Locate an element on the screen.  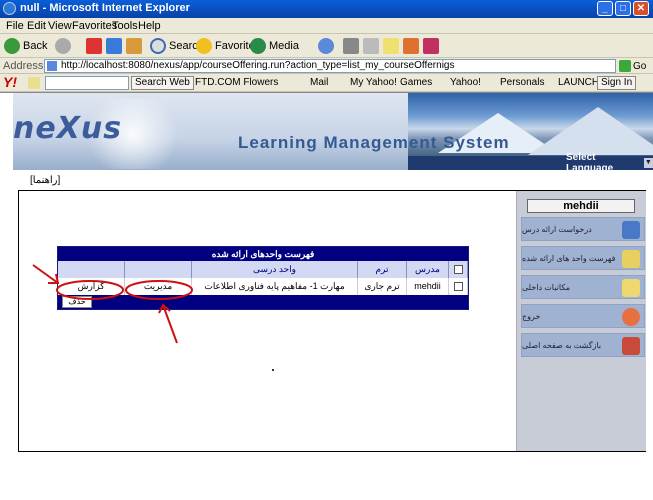
home-icon is located at coordinates (134, 46).